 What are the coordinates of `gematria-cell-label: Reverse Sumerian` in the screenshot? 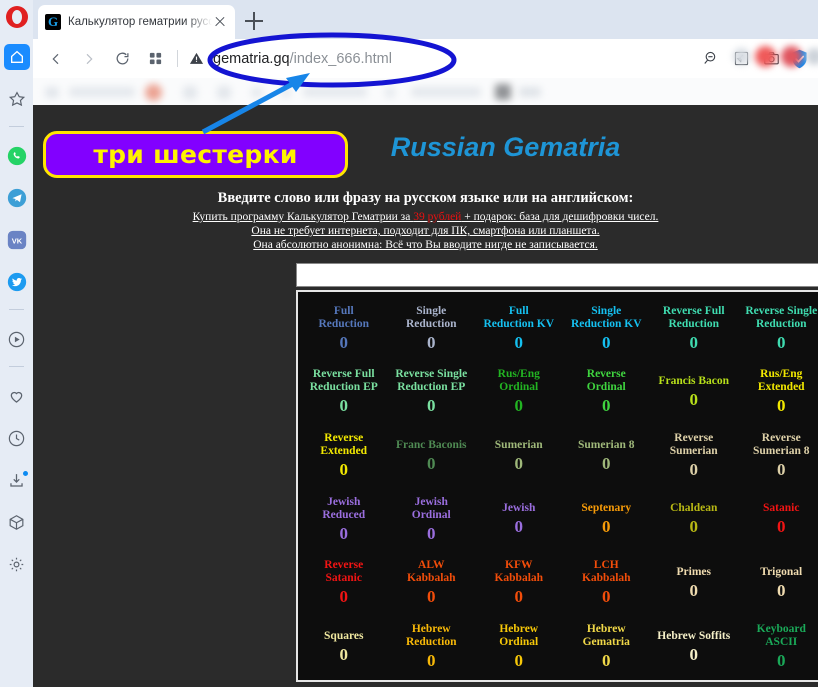 It's located at (693, 445).